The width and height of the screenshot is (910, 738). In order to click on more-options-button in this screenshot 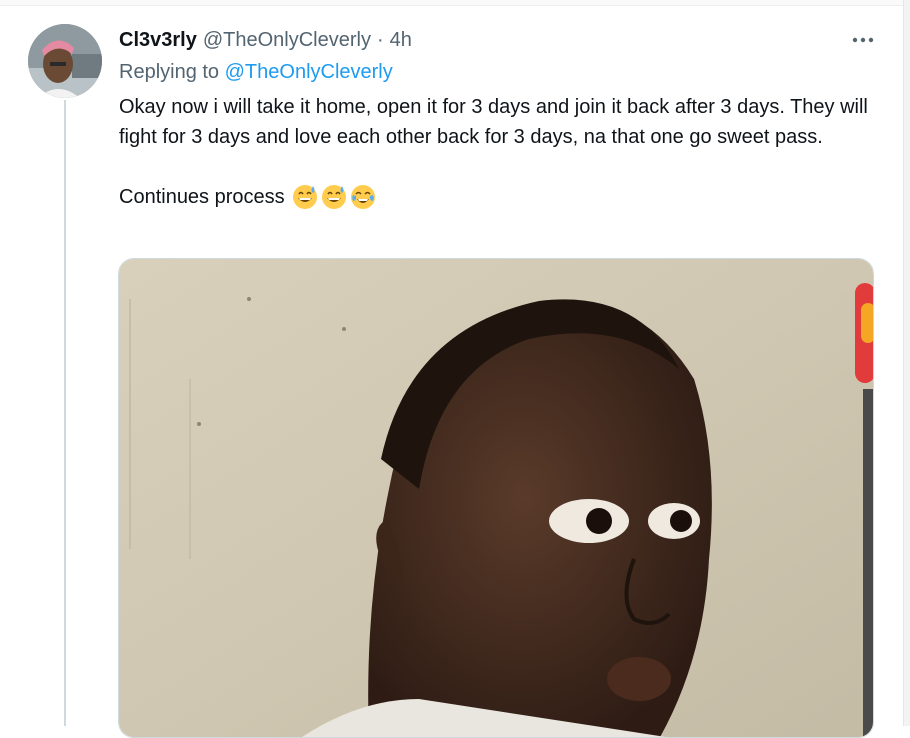, I will do `click(863, 40)`.